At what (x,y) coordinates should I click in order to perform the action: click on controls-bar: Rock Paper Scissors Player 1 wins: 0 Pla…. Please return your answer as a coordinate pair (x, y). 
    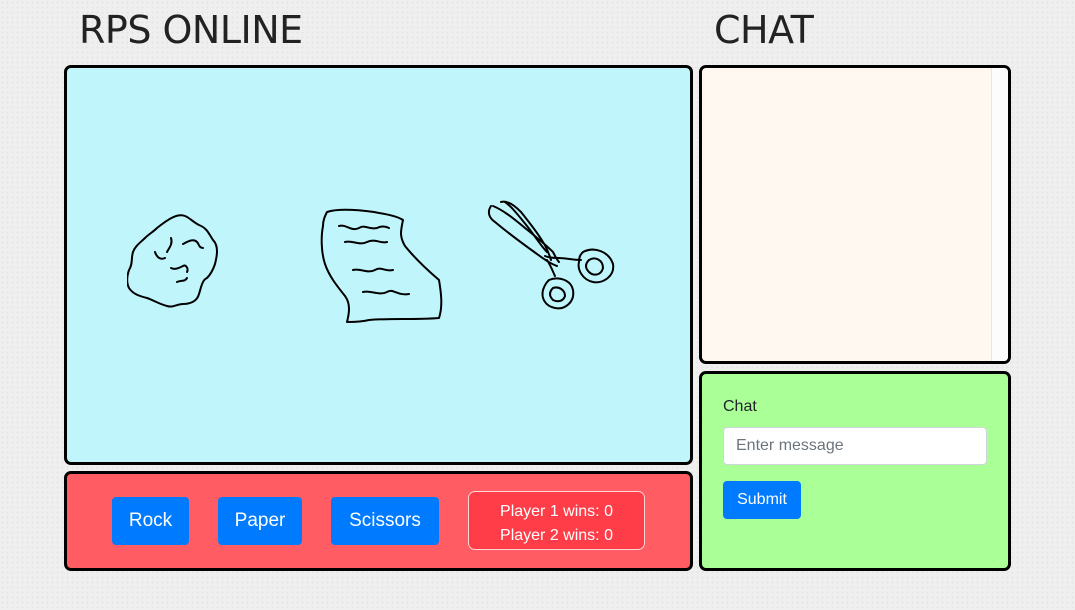
    Looking at the image, I should click on (378, 521).